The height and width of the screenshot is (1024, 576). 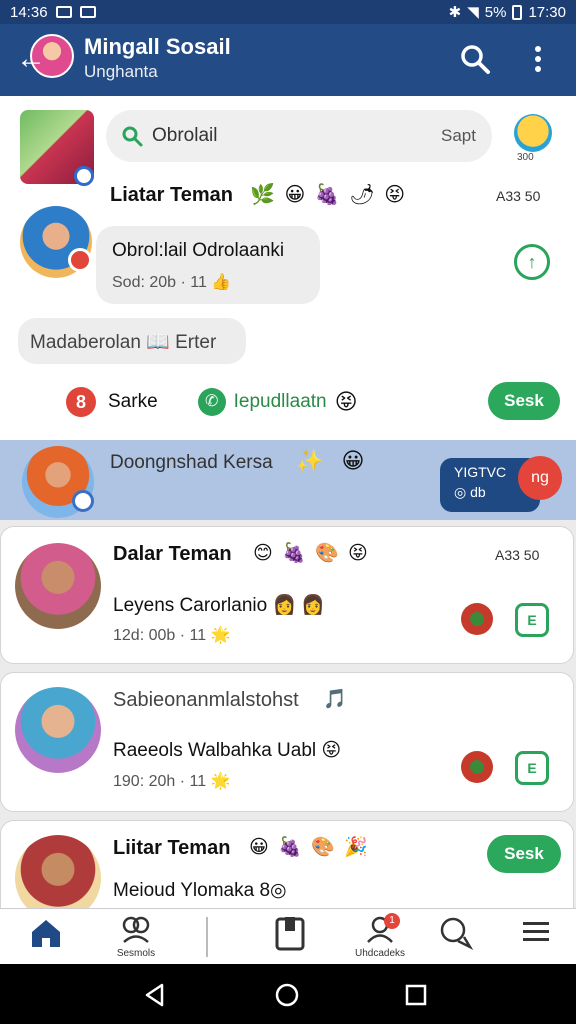 I want to click on message-text: Raeeols Walbahka Uabl 😝, so click(x=227, y=750).